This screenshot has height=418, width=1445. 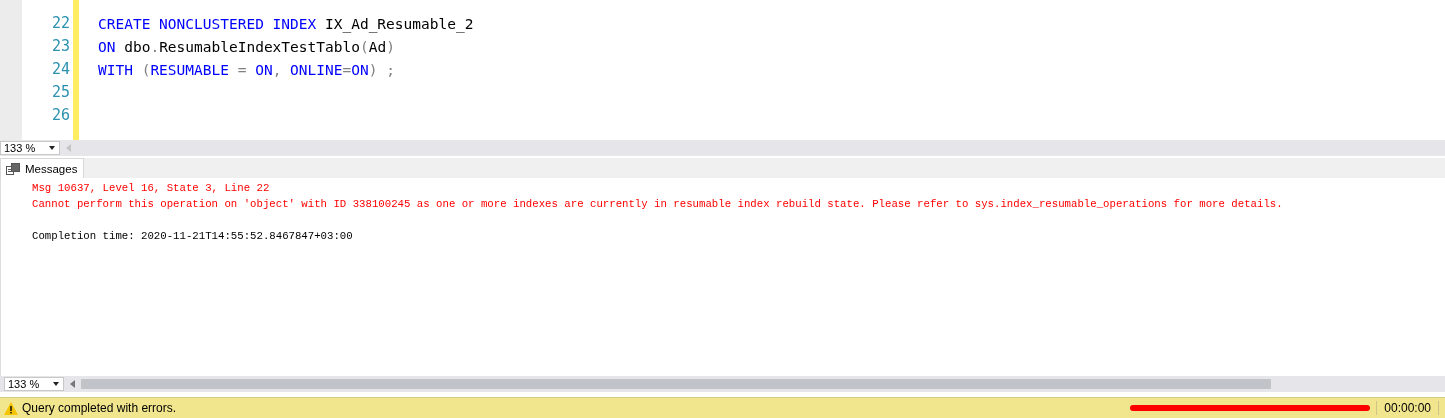 What do you see at coordinates (1407, 408) in the screenshot?
I see `elapsed-time: 00:00:00` at bounding box center [1407, 408].